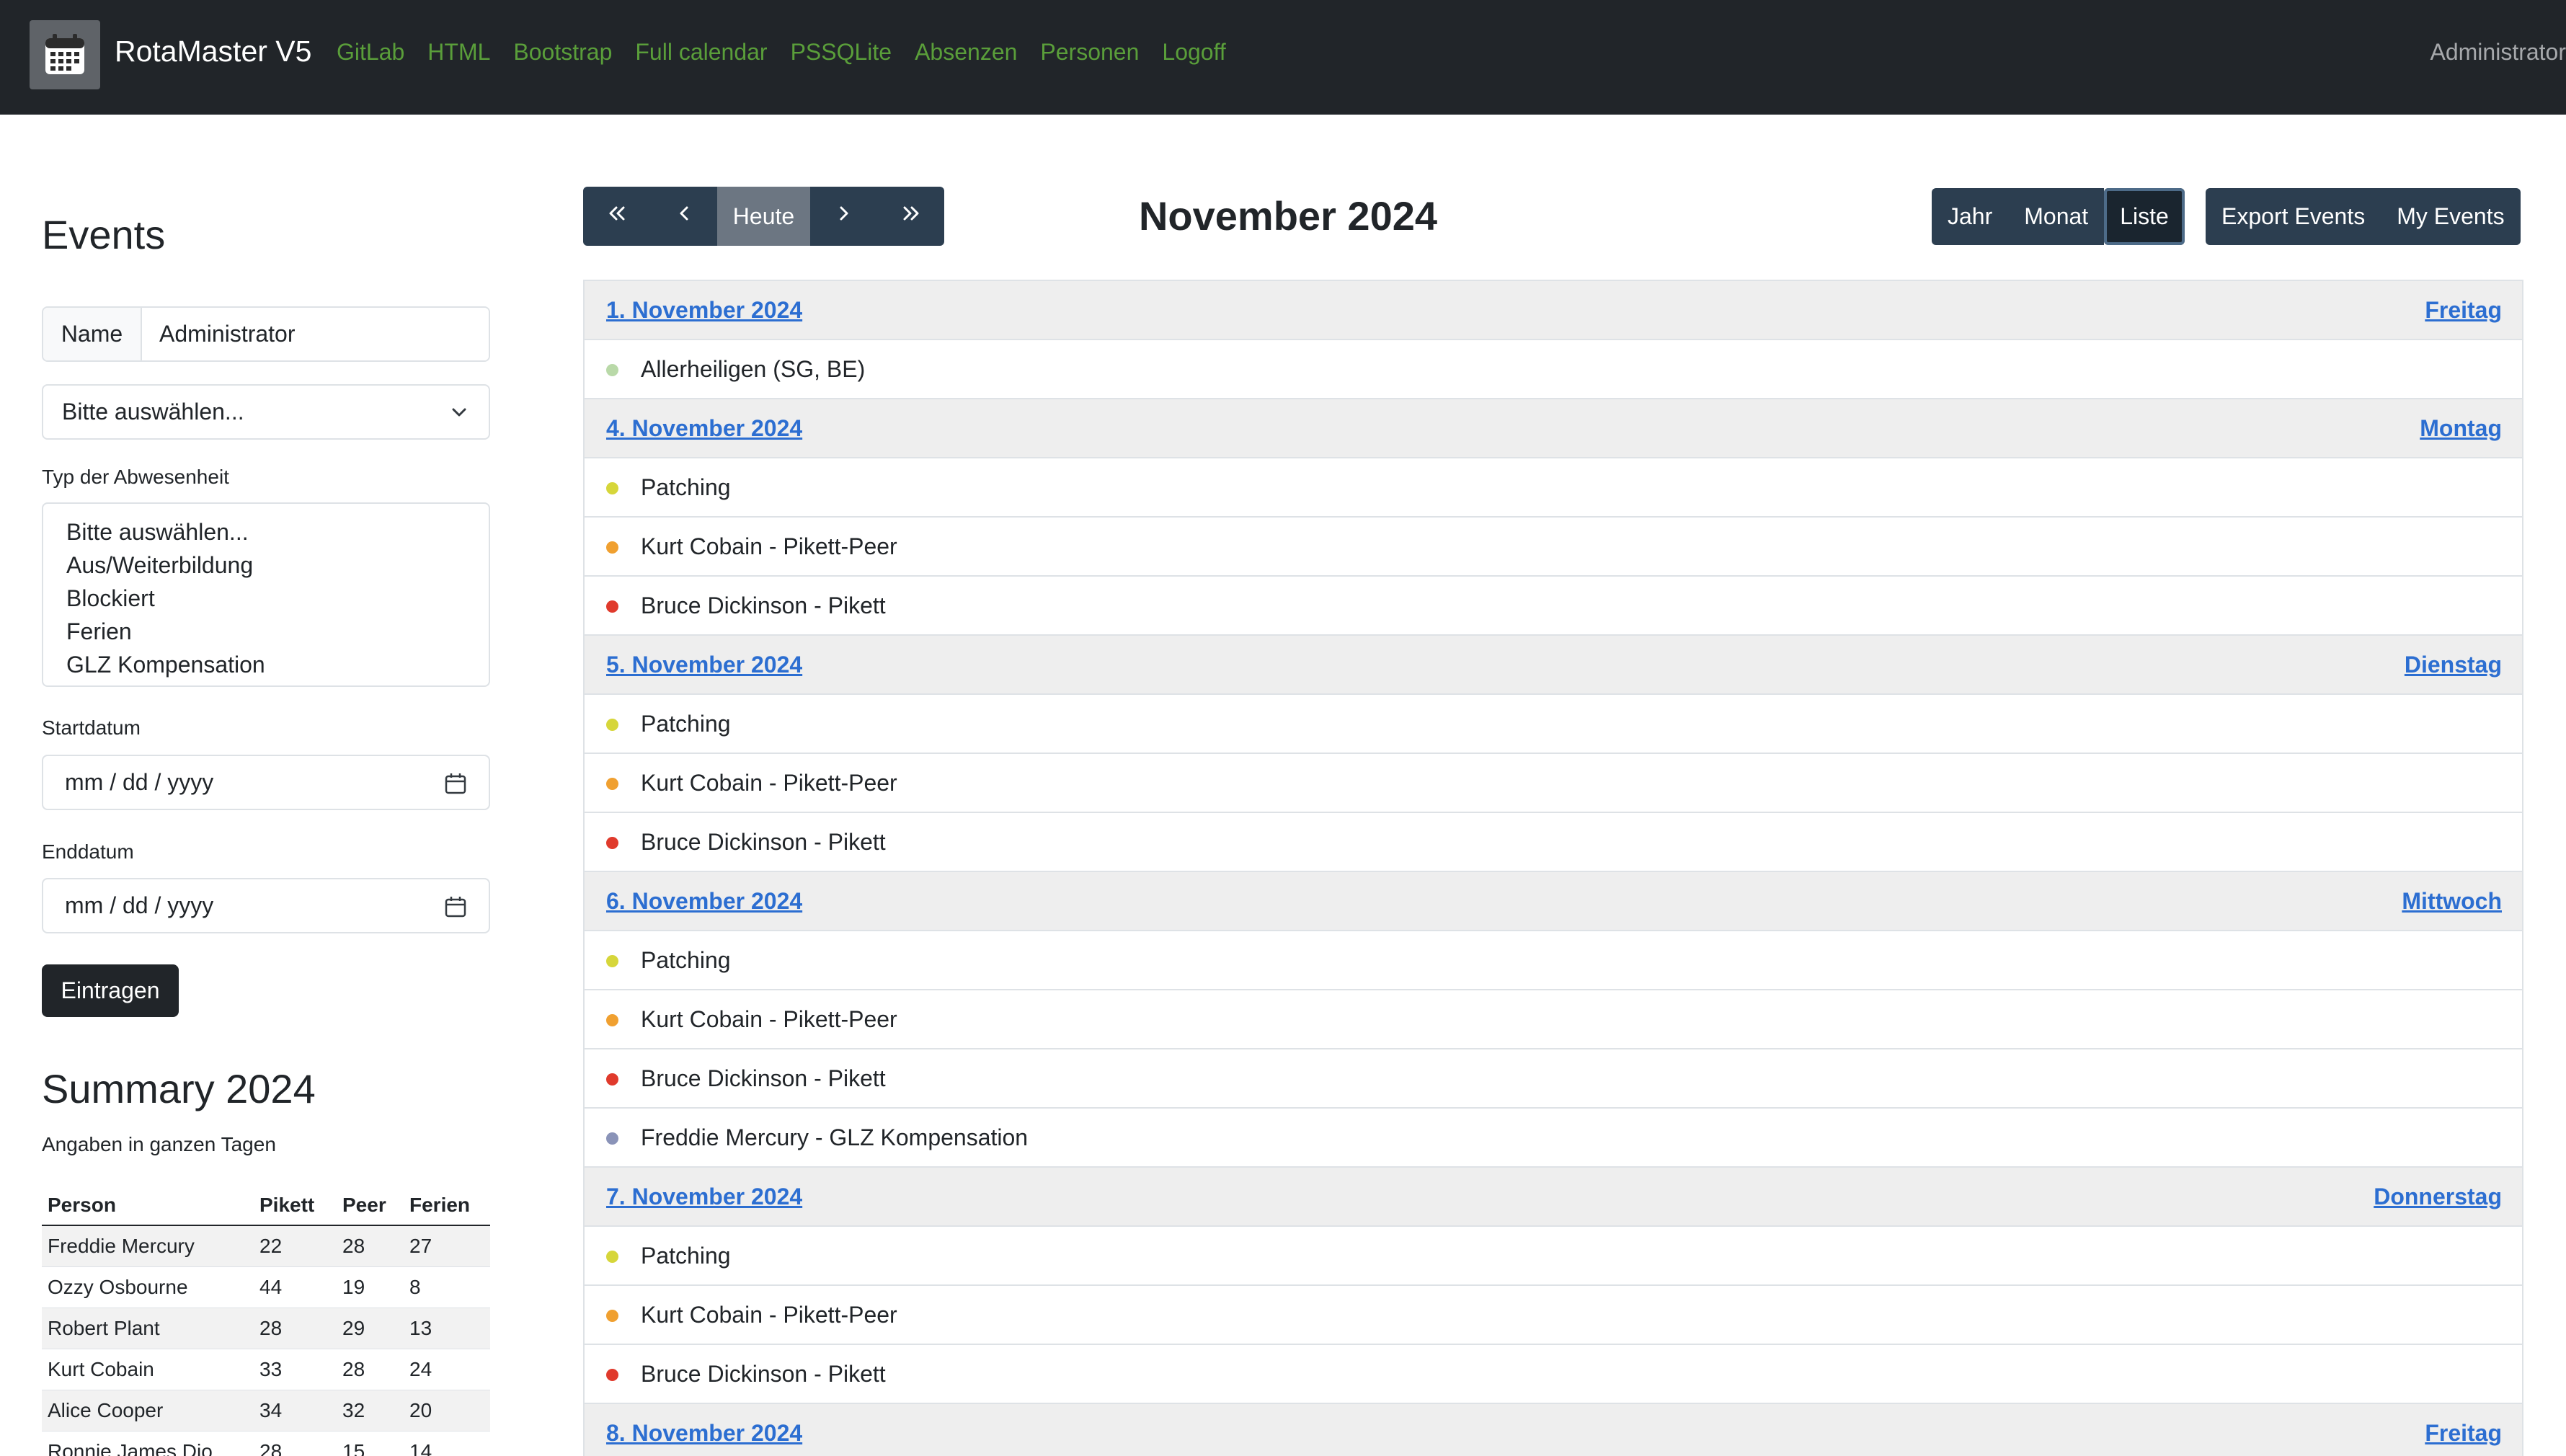 This screenshot has width=2566, height=1456. Describe the element at coordinates (458, 52) in the screenshot. I see `nav-link-html: HTML` at that location.